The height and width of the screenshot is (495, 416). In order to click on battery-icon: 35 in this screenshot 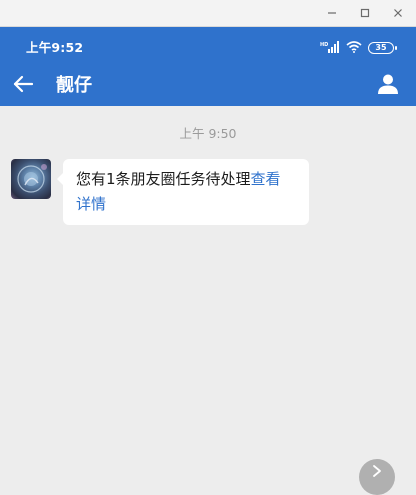, I will do `click(382, 47)`.